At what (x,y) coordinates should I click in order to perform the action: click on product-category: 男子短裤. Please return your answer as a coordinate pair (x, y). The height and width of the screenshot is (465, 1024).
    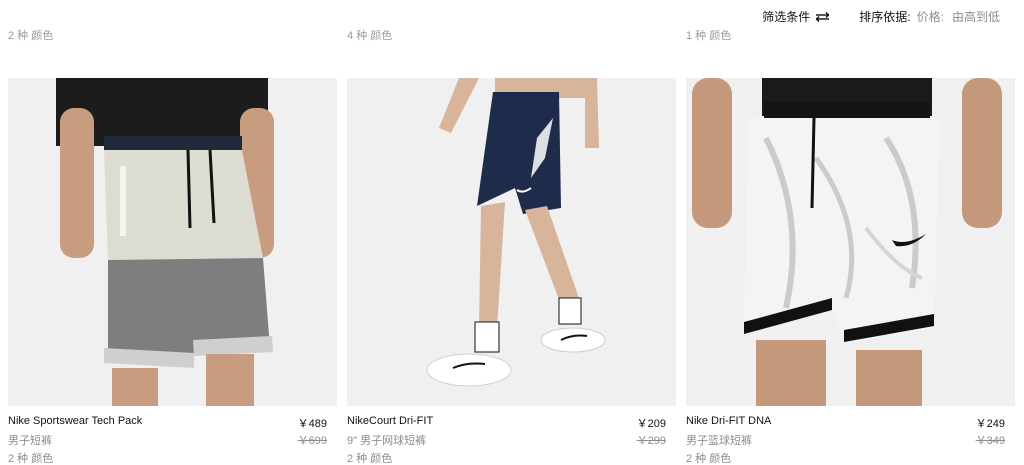
    Looking at the image, I should click on (30, 441).